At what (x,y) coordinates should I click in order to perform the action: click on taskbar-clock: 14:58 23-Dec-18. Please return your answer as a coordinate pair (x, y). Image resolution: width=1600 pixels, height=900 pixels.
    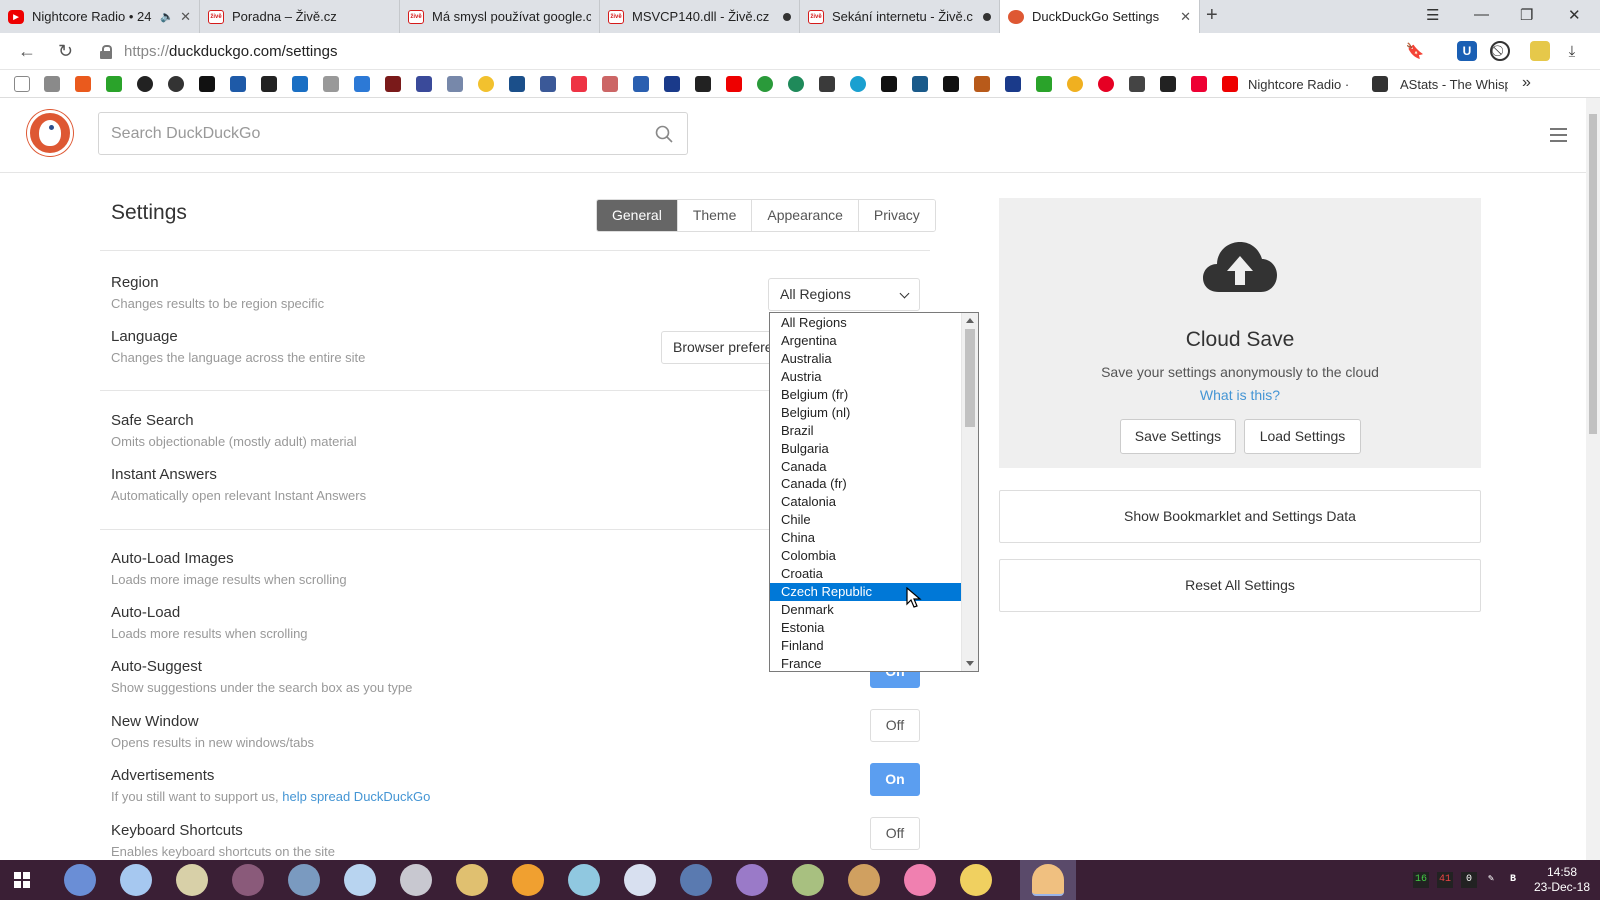
    Looking at the image, I should click on (1562, 880).